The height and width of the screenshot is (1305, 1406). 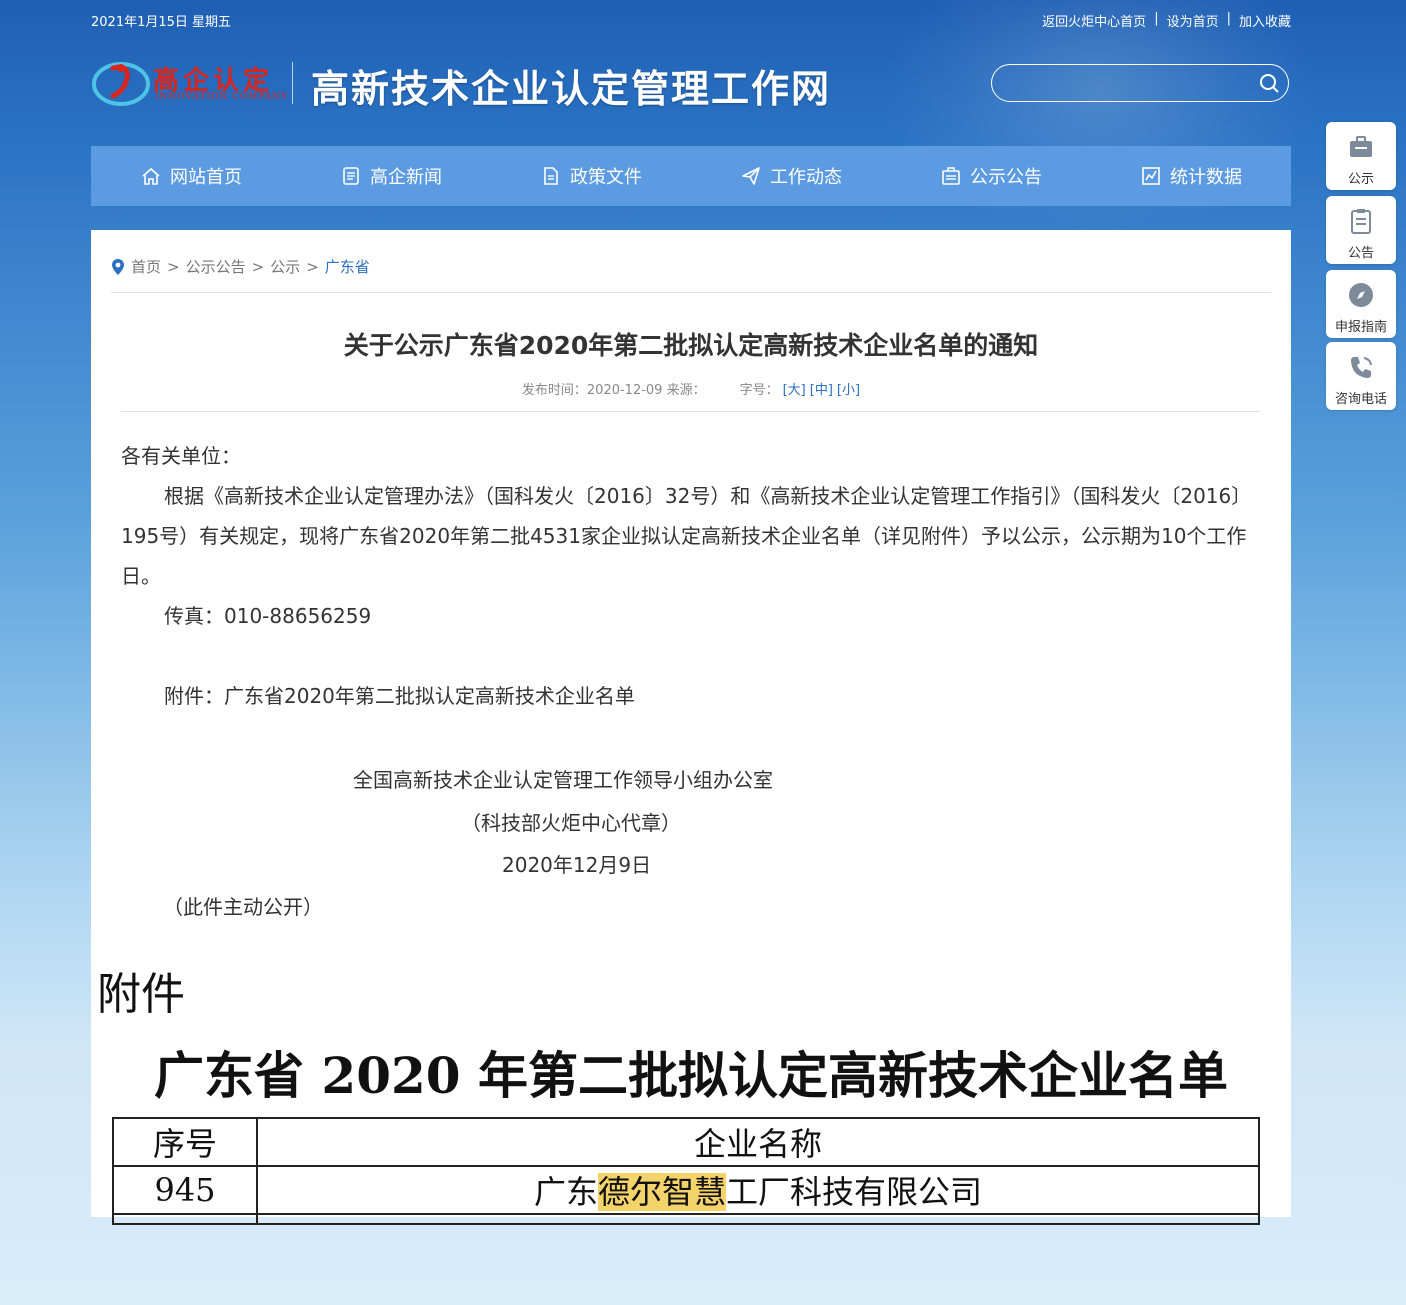 I want to click on sidebar-public: 公示, so click(x=1361, y=156).